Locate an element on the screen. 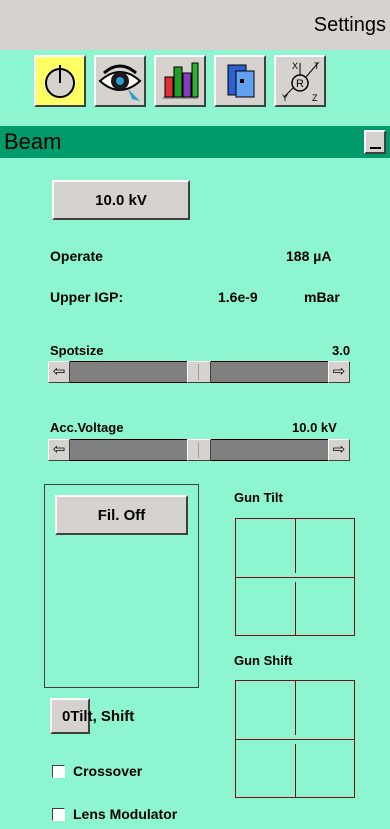 The image size is (390, 829). svg-text: Z is located at coordinates (315, 98).